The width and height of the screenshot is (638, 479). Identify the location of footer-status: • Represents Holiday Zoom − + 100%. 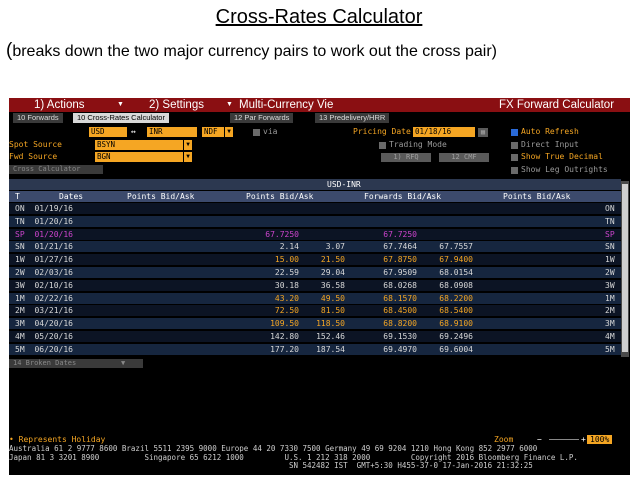
(319, 439).